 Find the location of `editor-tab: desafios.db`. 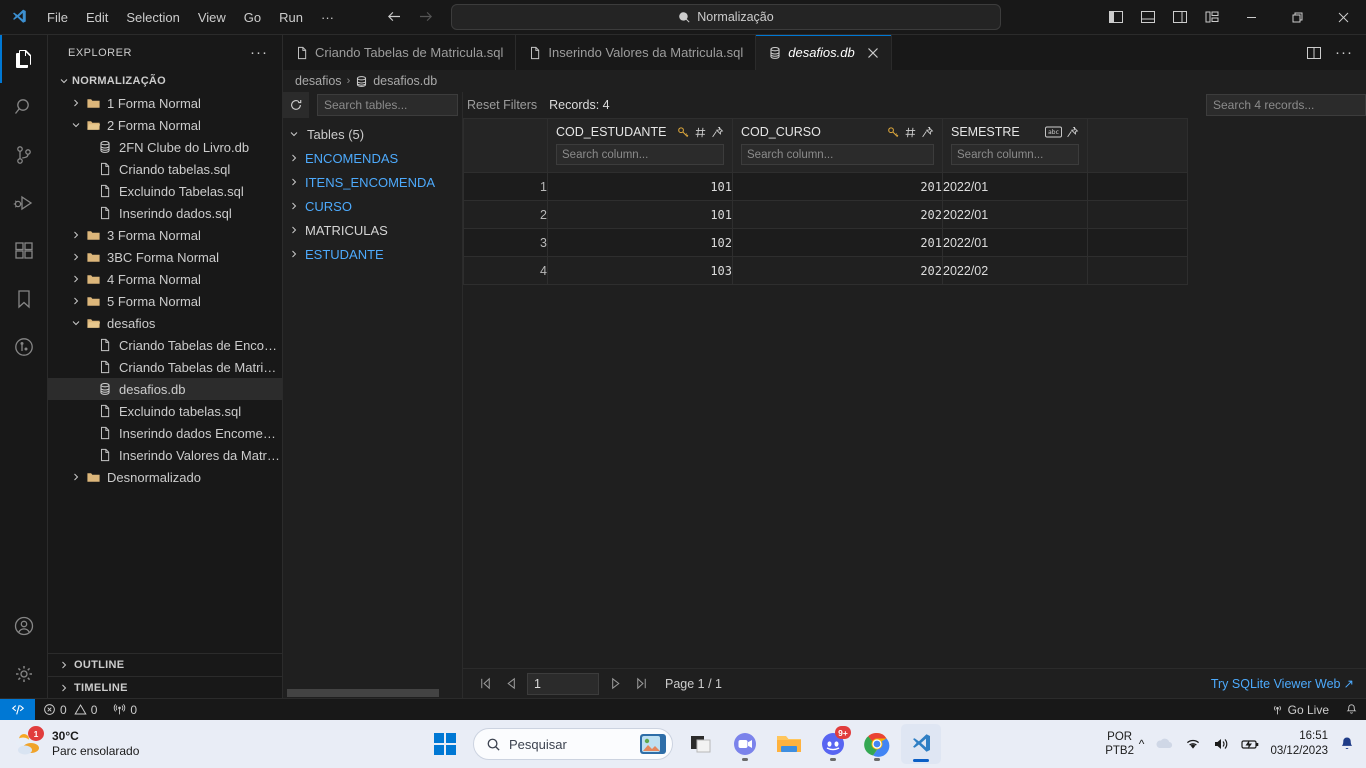

editor-tab: desafios.db is located at coordinates (824, 52).